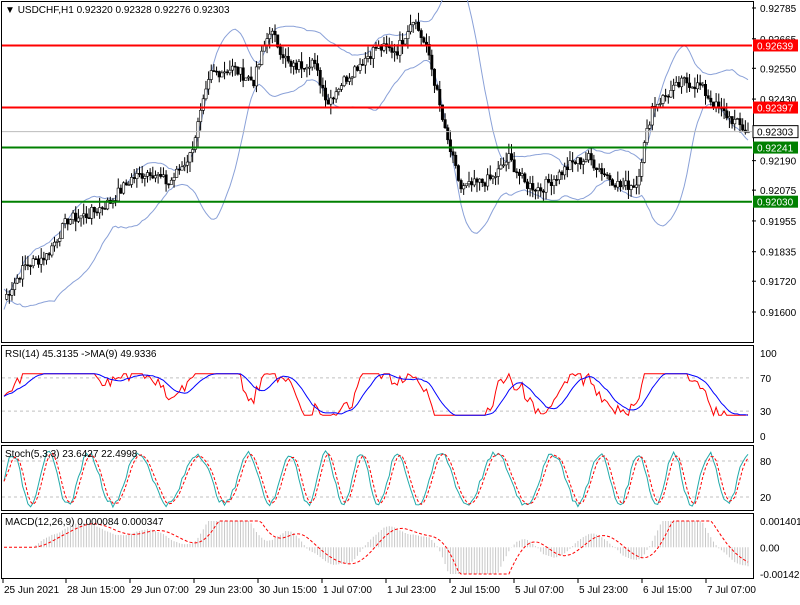 The width and height of the screenshot is (800, 605). I want to click on price-tick-label: 0.92190, so click(778, 162).